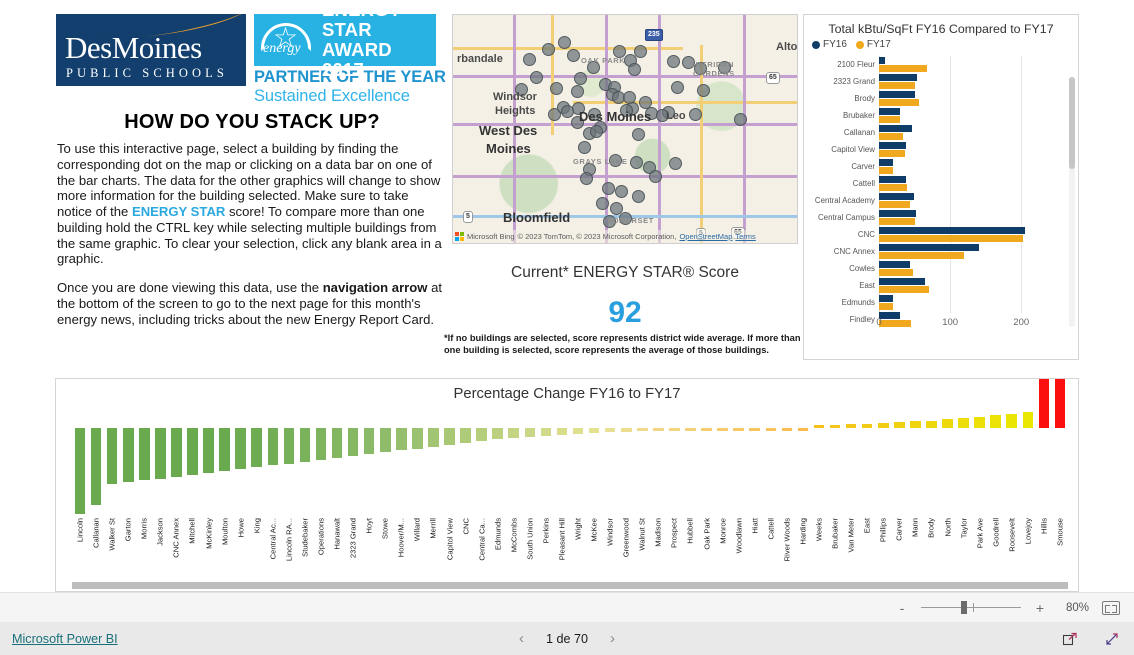 This screenshot has width=1134, height=655. Describe the element at coordinates (514, 479) in the screenshot. I see `pct-change-column: McCombs` at that location.